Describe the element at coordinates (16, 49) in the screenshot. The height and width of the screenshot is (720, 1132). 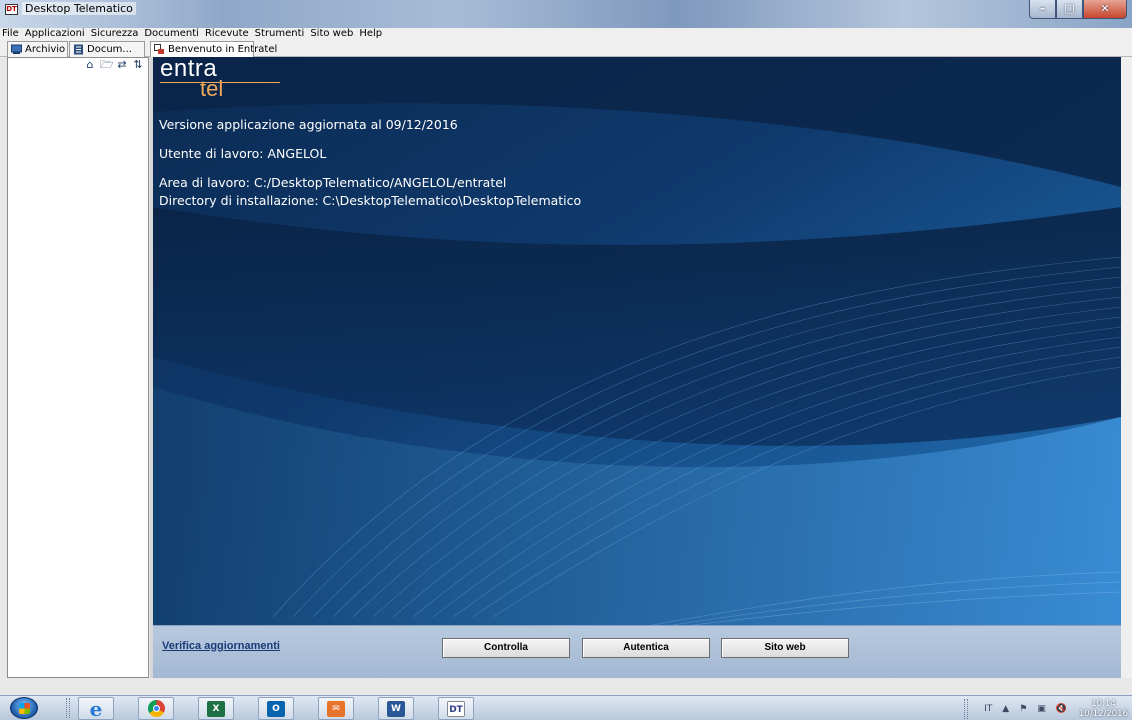
I see `archive-icon` at that location.